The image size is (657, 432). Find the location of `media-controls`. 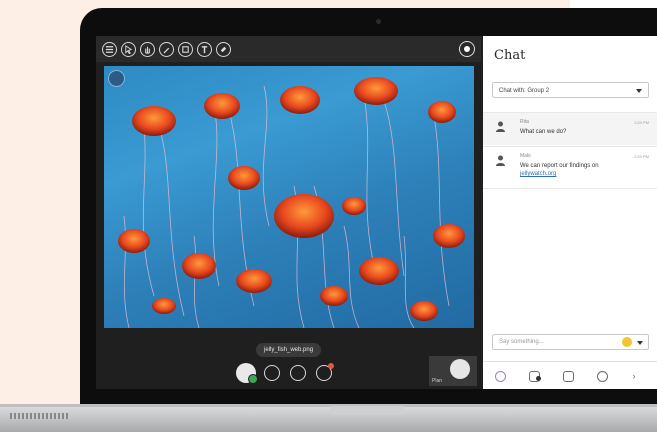

media-controls is located at coordinates (289, 373).